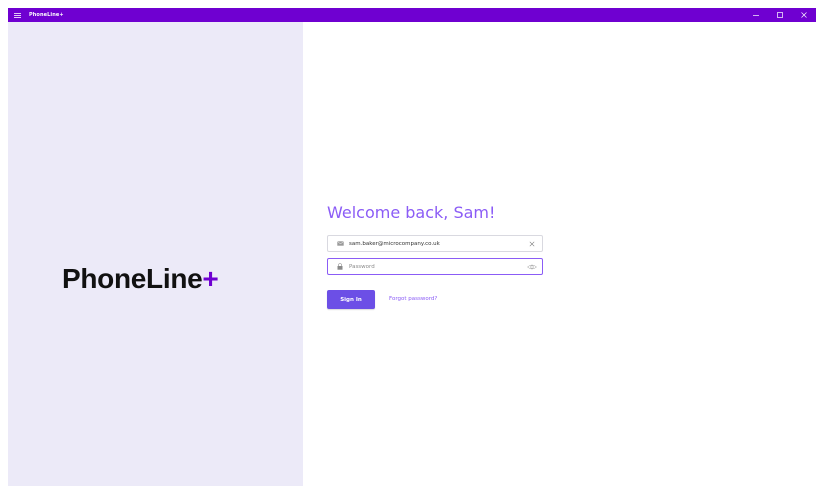 Image resolution: width=816 pixels, height=486 pixels. I want to click on window-title: PhoneLine+, so click(46, 15).